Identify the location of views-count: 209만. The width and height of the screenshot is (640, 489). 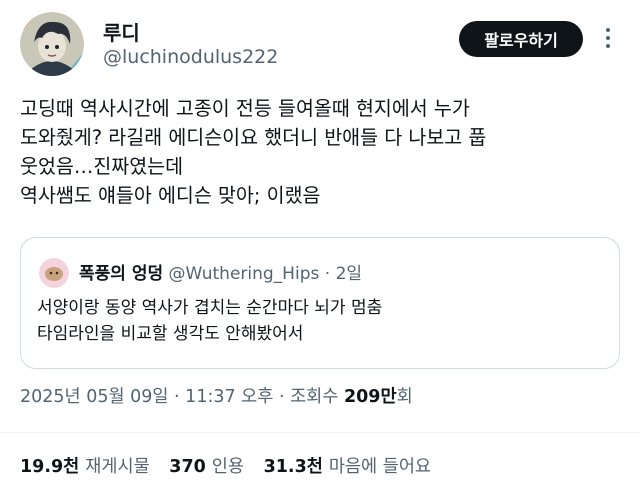
(370, 397).